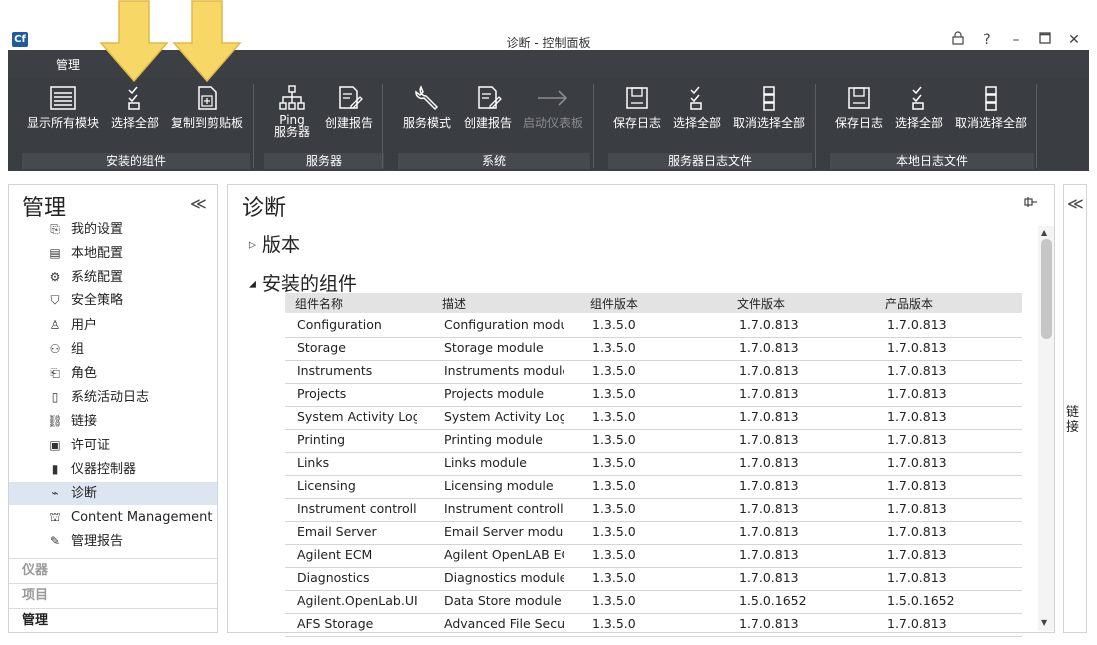  I want to click on help-icon: ?, so click(987, 40).